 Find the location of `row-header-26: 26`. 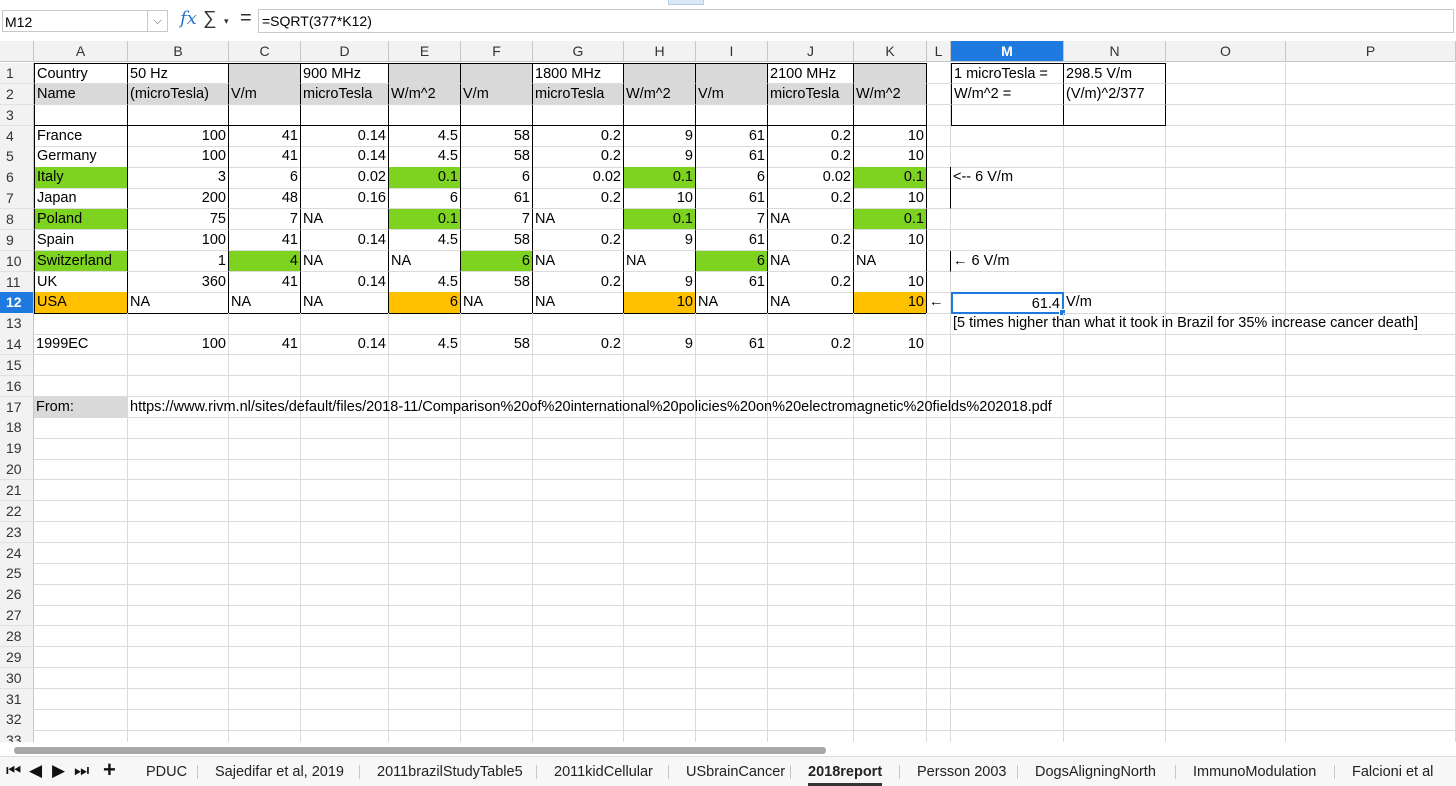

row-header-26: 26 is located at coordinates (17, 595).